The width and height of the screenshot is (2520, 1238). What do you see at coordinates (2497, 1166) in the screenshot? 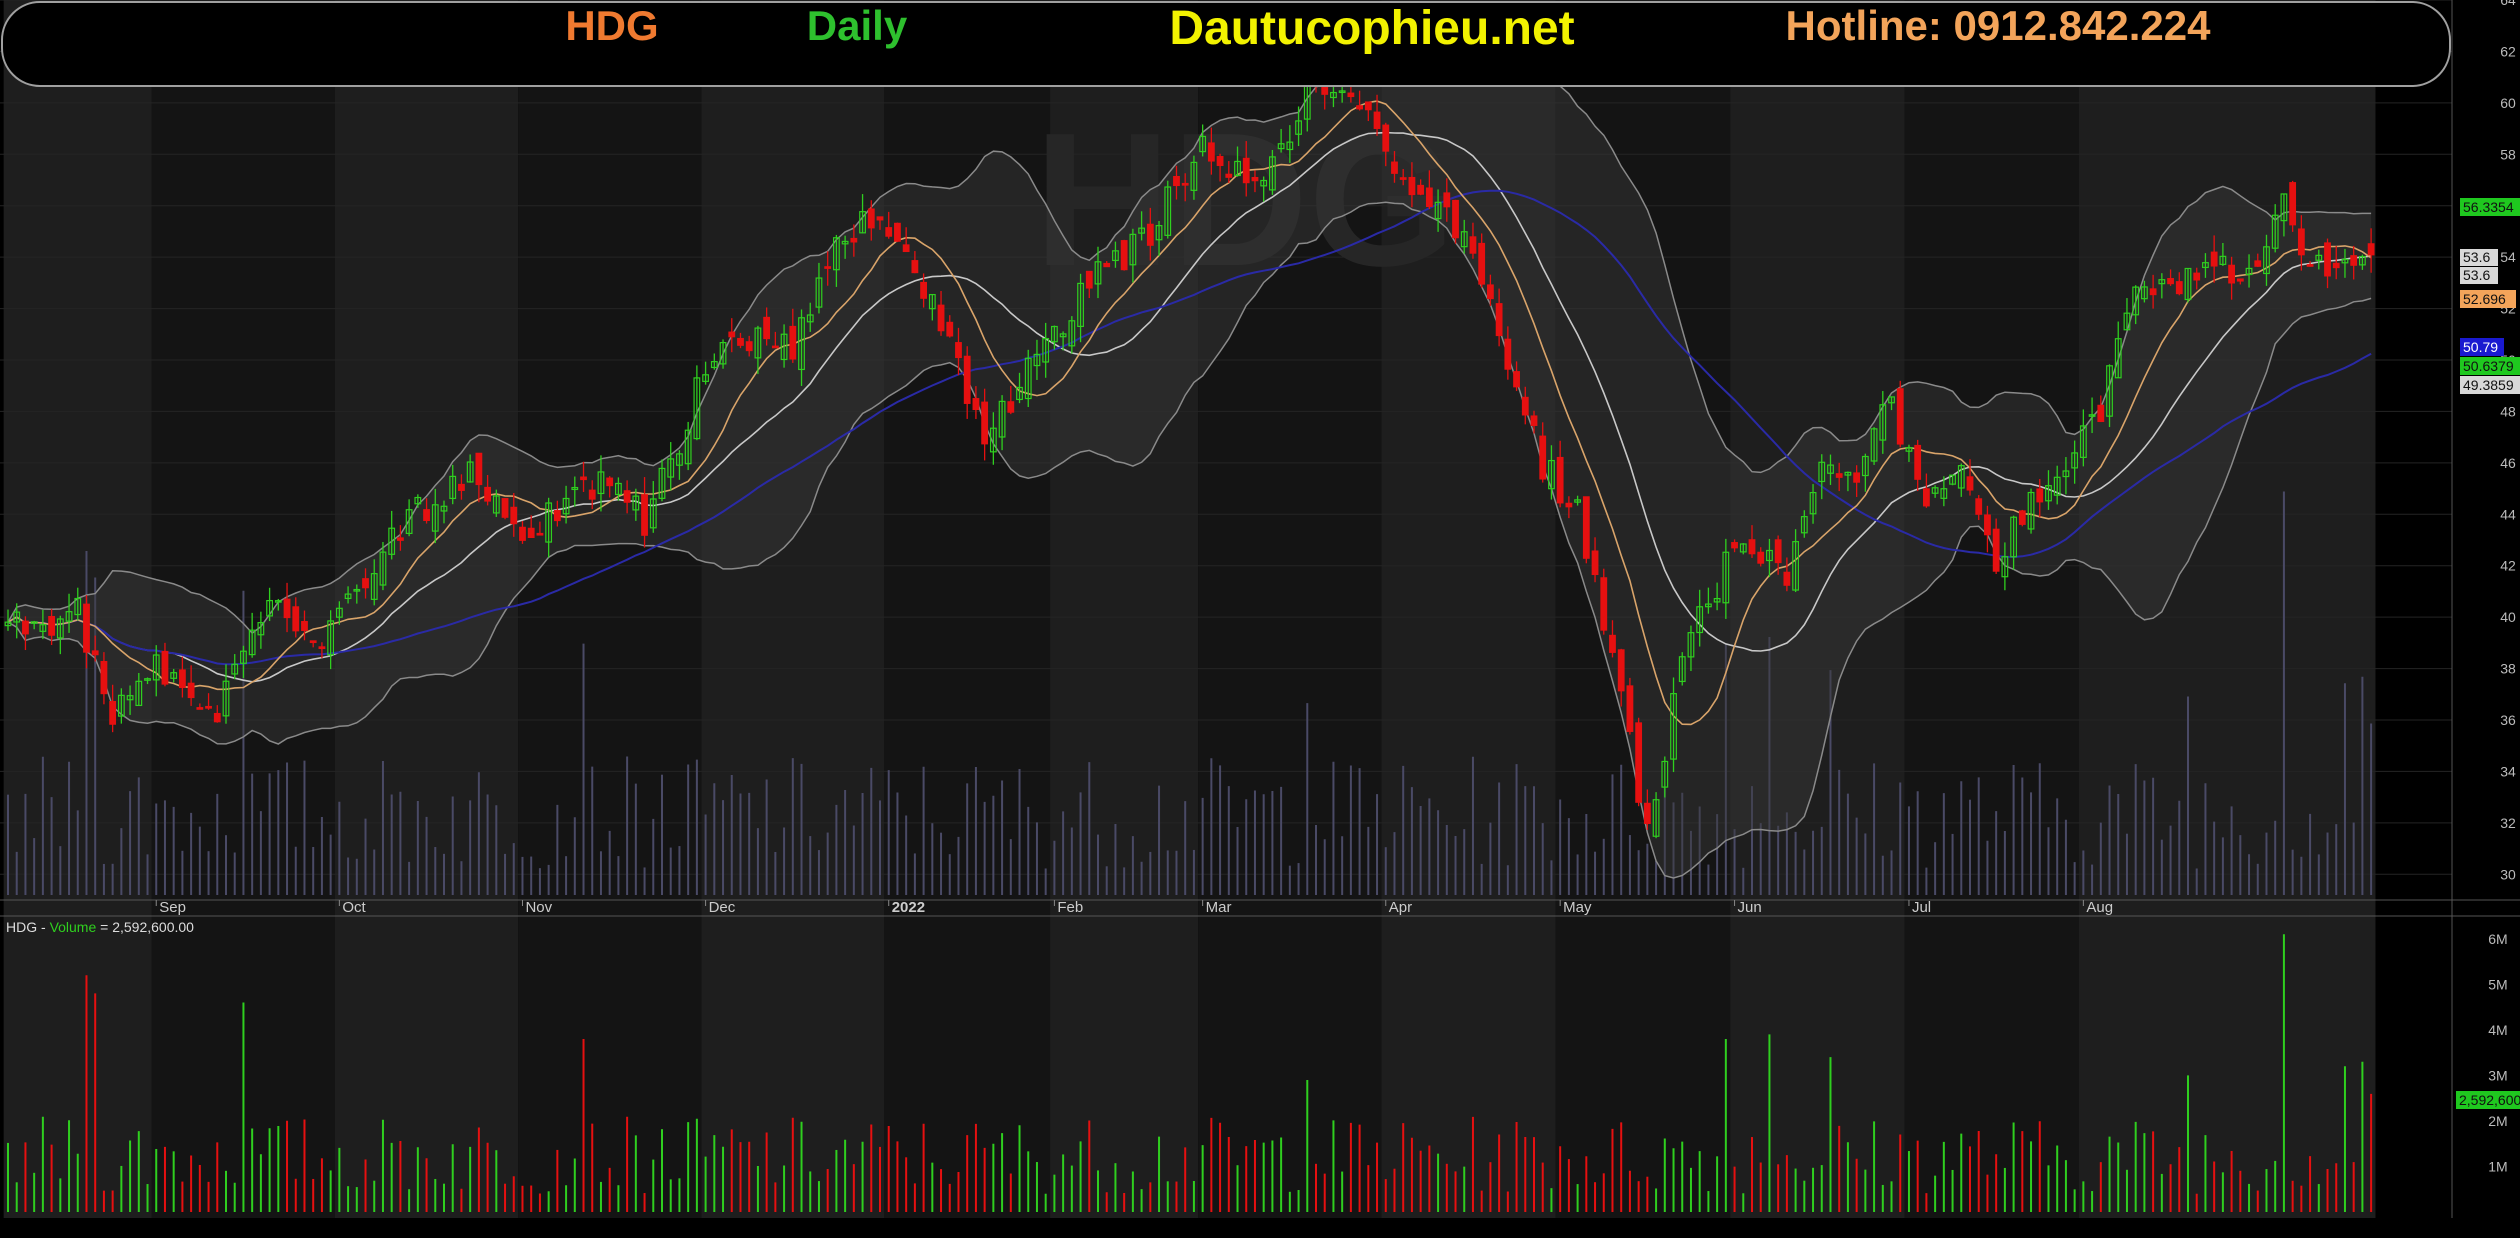
I see `volume-axis-tick: 1M` at bounding box center [2497, 1166].